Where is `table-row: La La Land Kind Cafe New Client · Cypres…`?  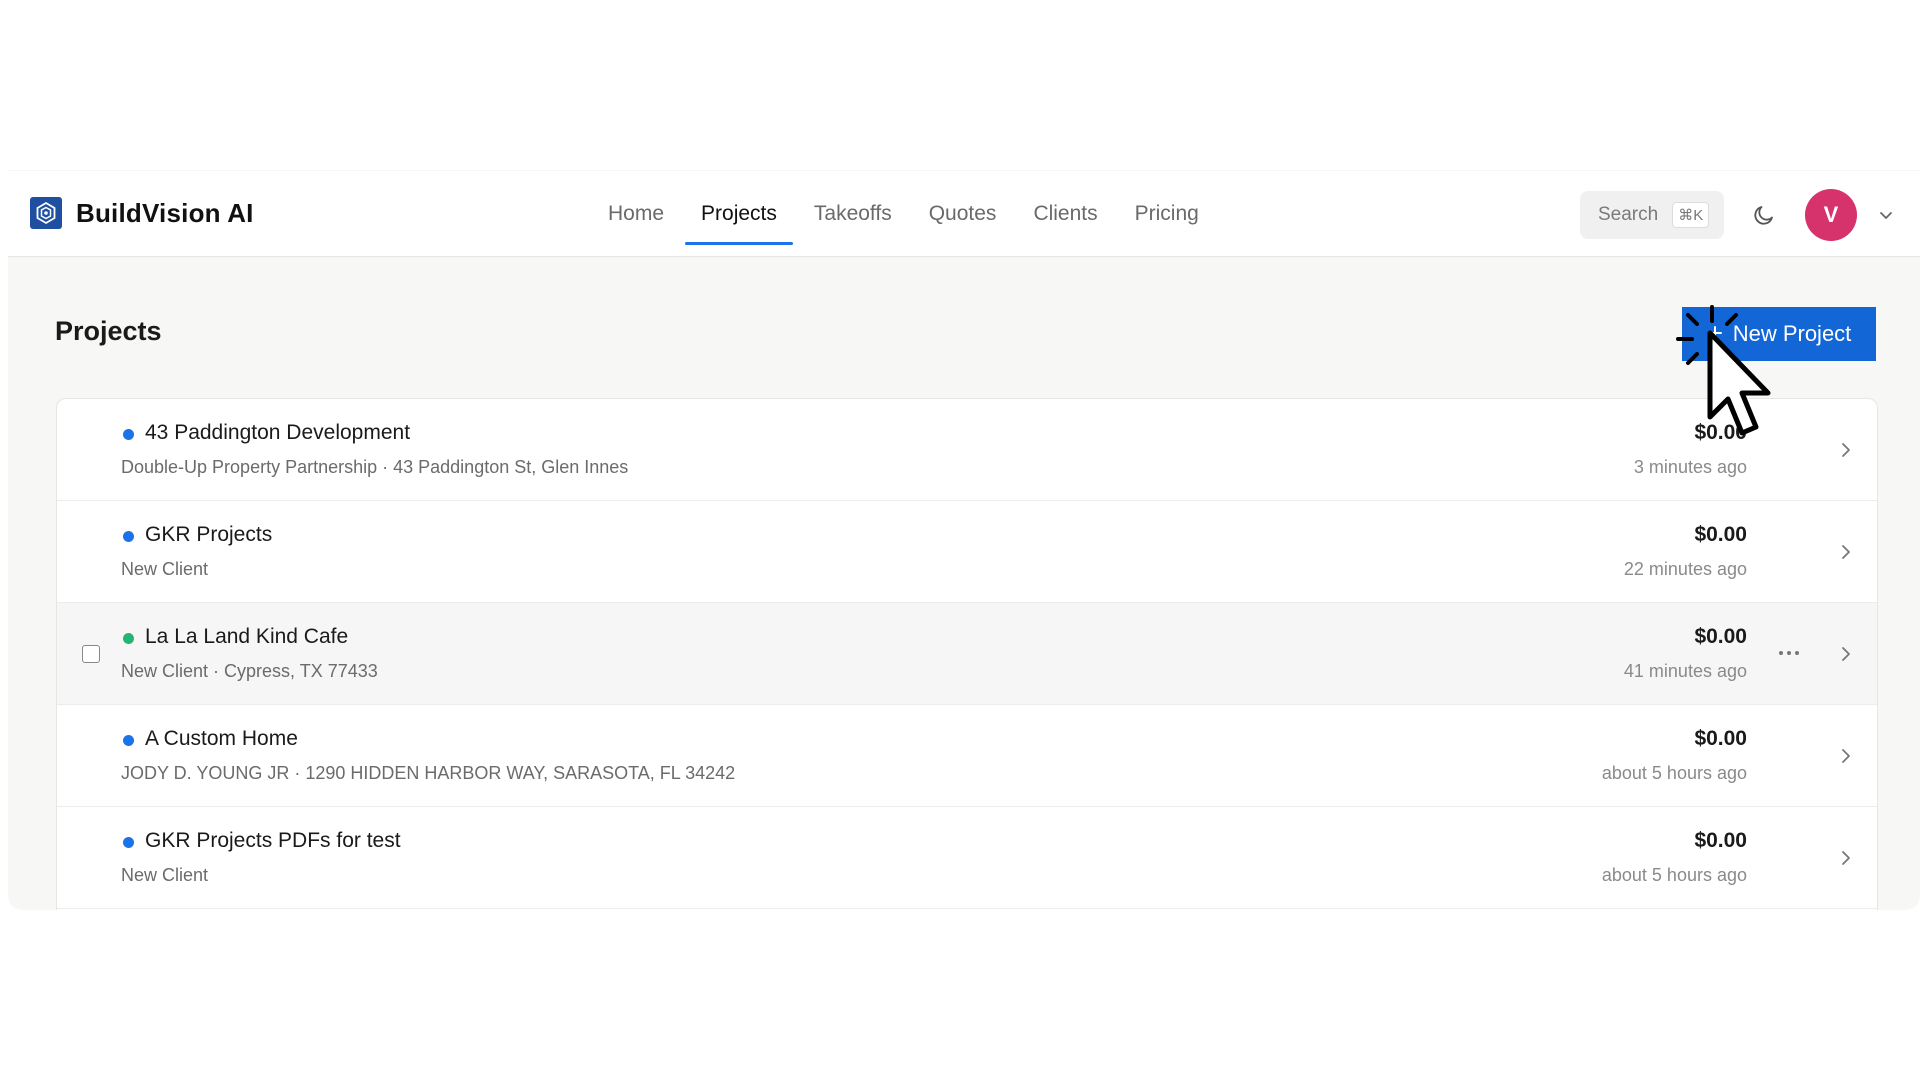
table-row: La La Land Kind Cafe New Client · Cypres… is located at coordinates (967, 654).